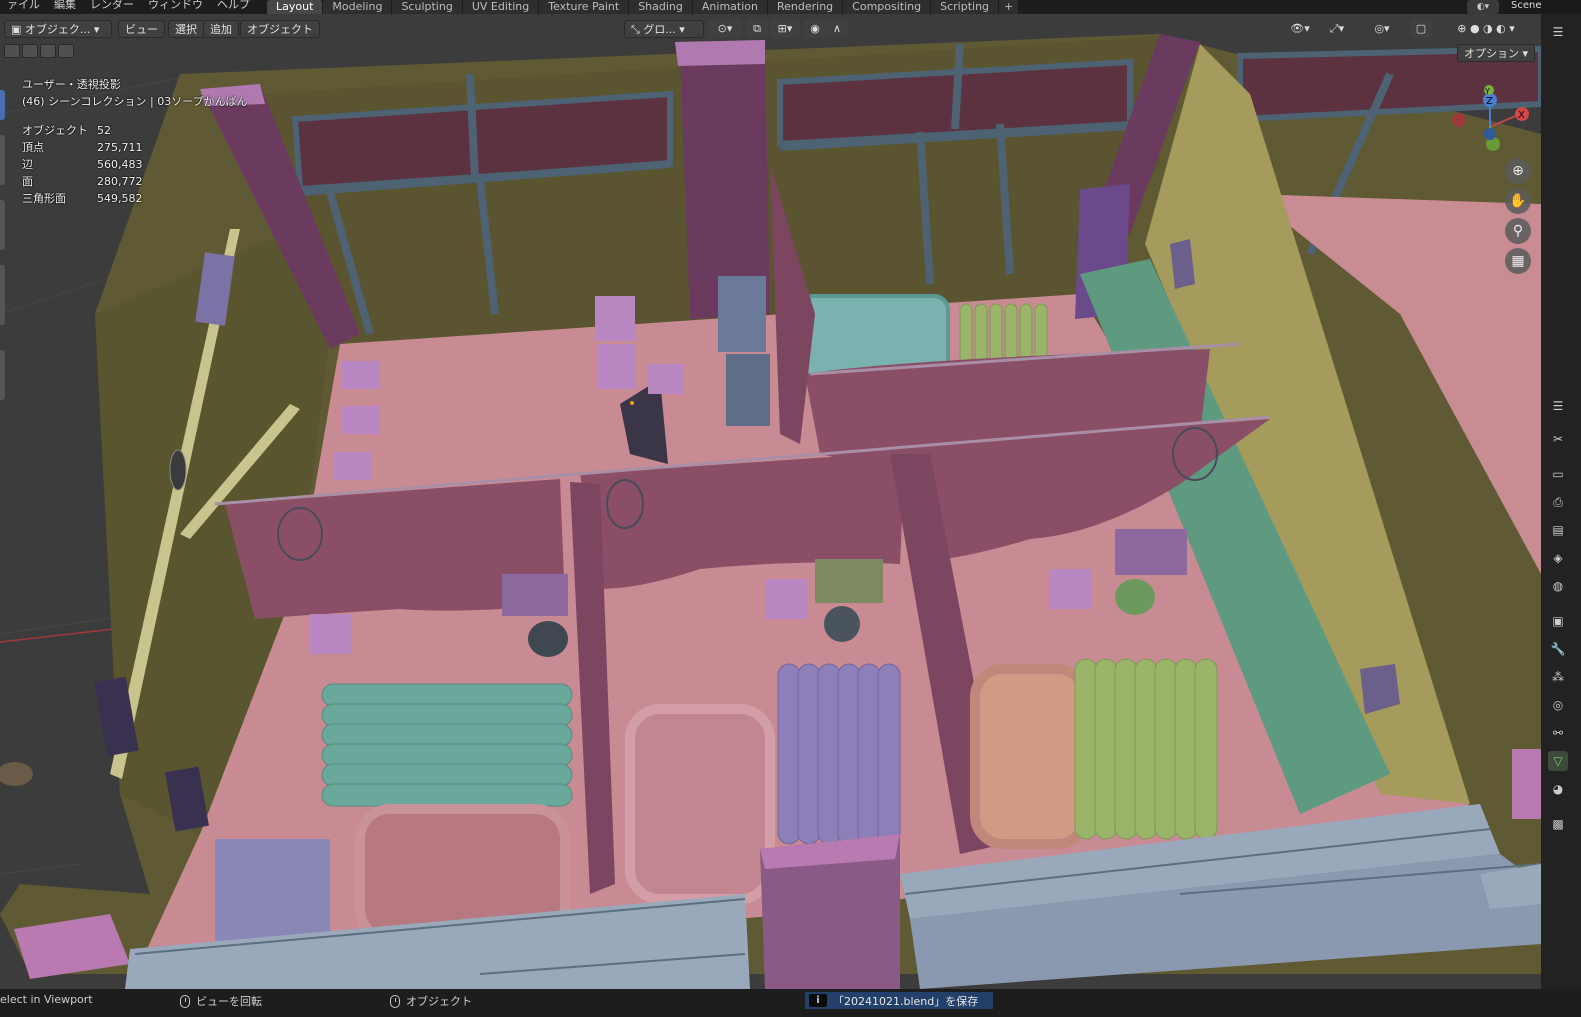  Describe the element at coordinates (272, 894) in the screenshot. I see `front-cabinet` at that location.